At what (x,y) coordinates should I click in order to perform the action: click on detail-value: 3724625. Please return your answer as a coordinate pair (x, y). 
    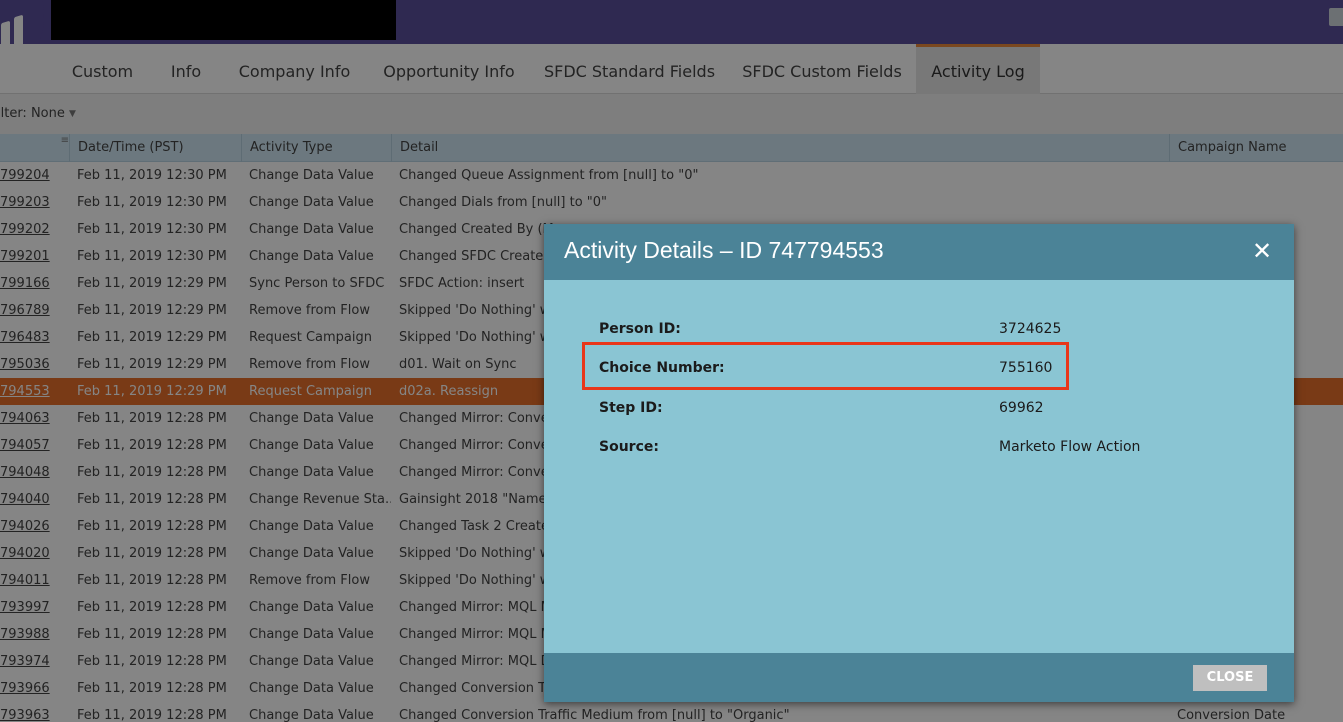
    Looking at the image, I should click on (1030, 329).